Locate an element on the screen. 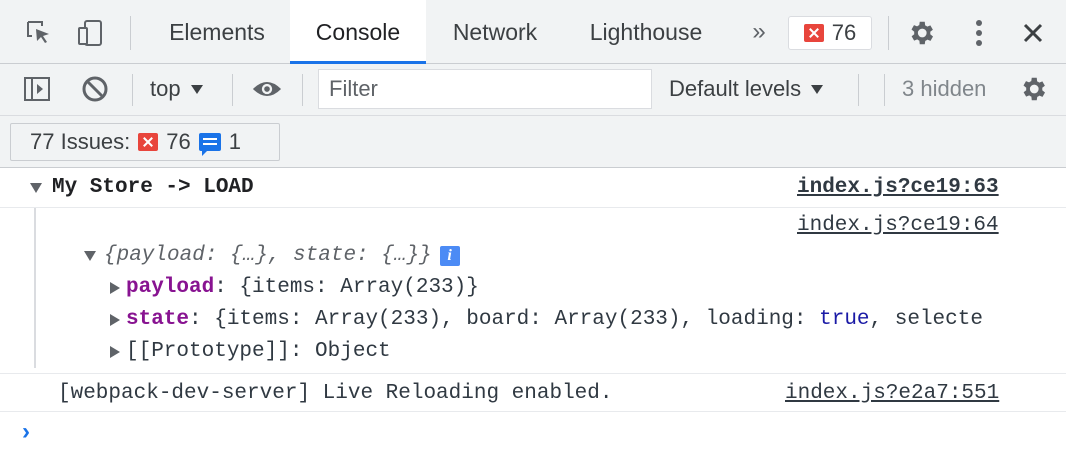 The image size is (1066, 476). filter-input is located at coordinates (485, 89).